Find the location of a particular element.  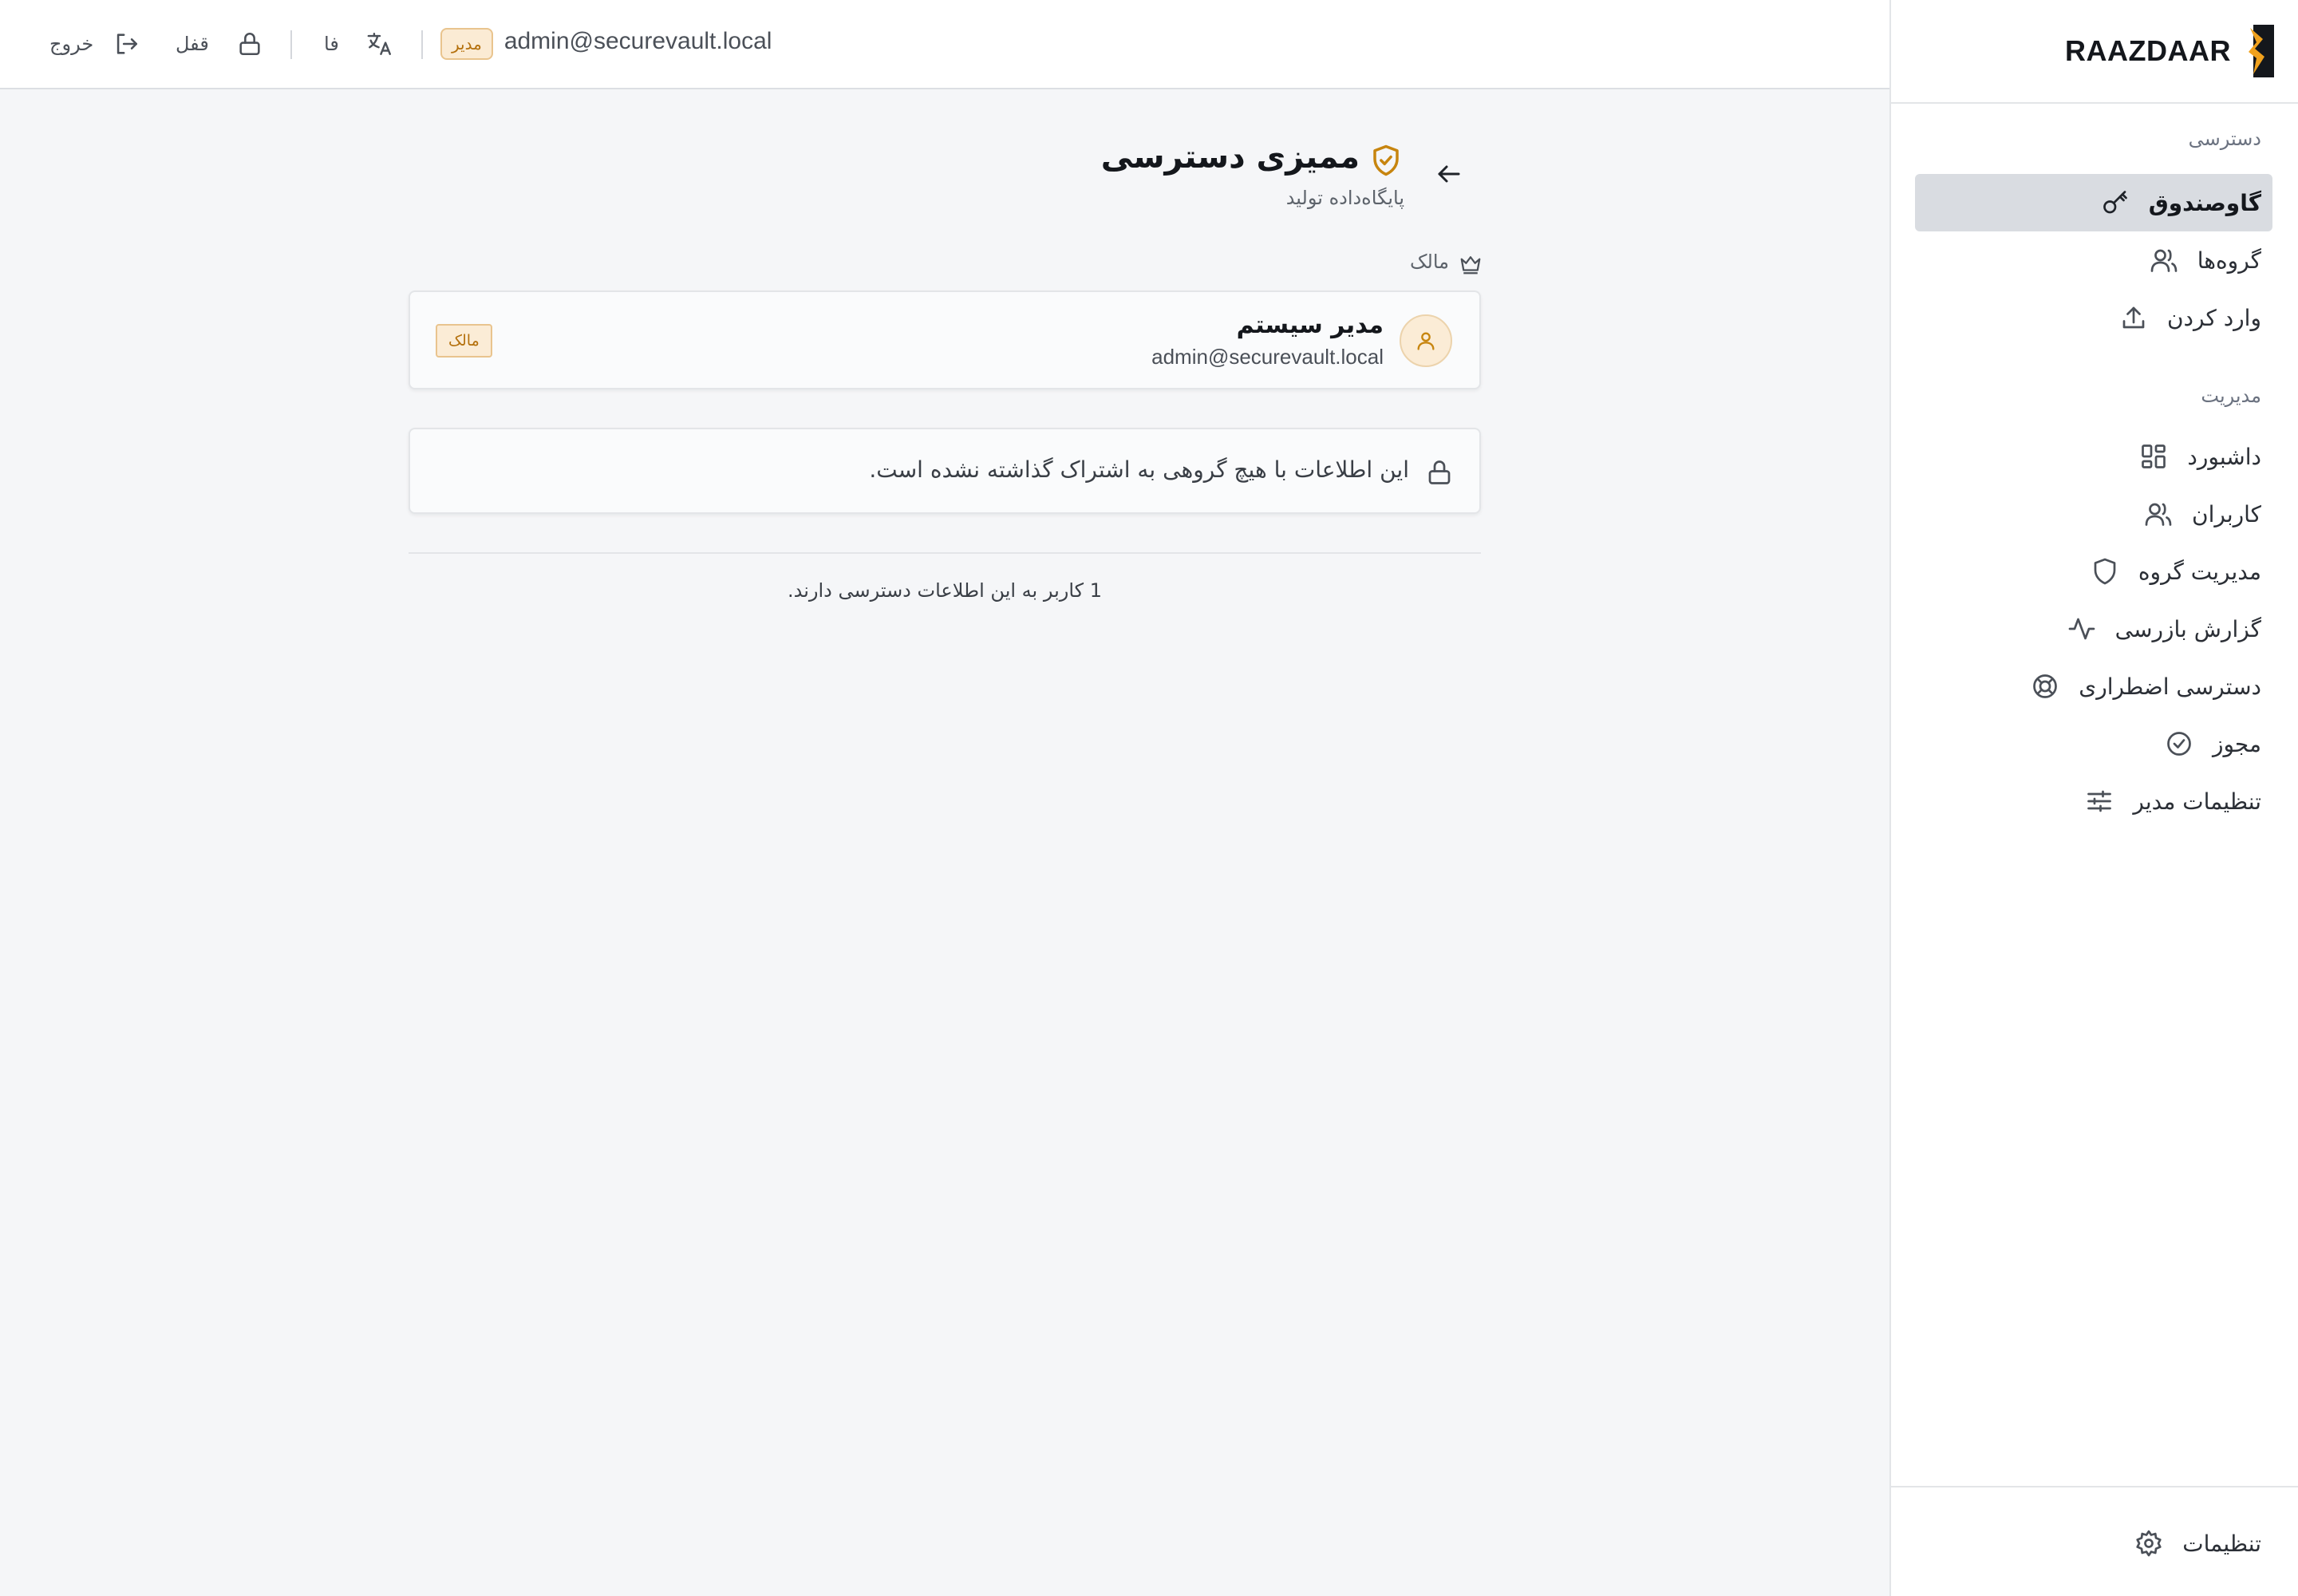

upload-icon is located at coordinates (2133, 317).